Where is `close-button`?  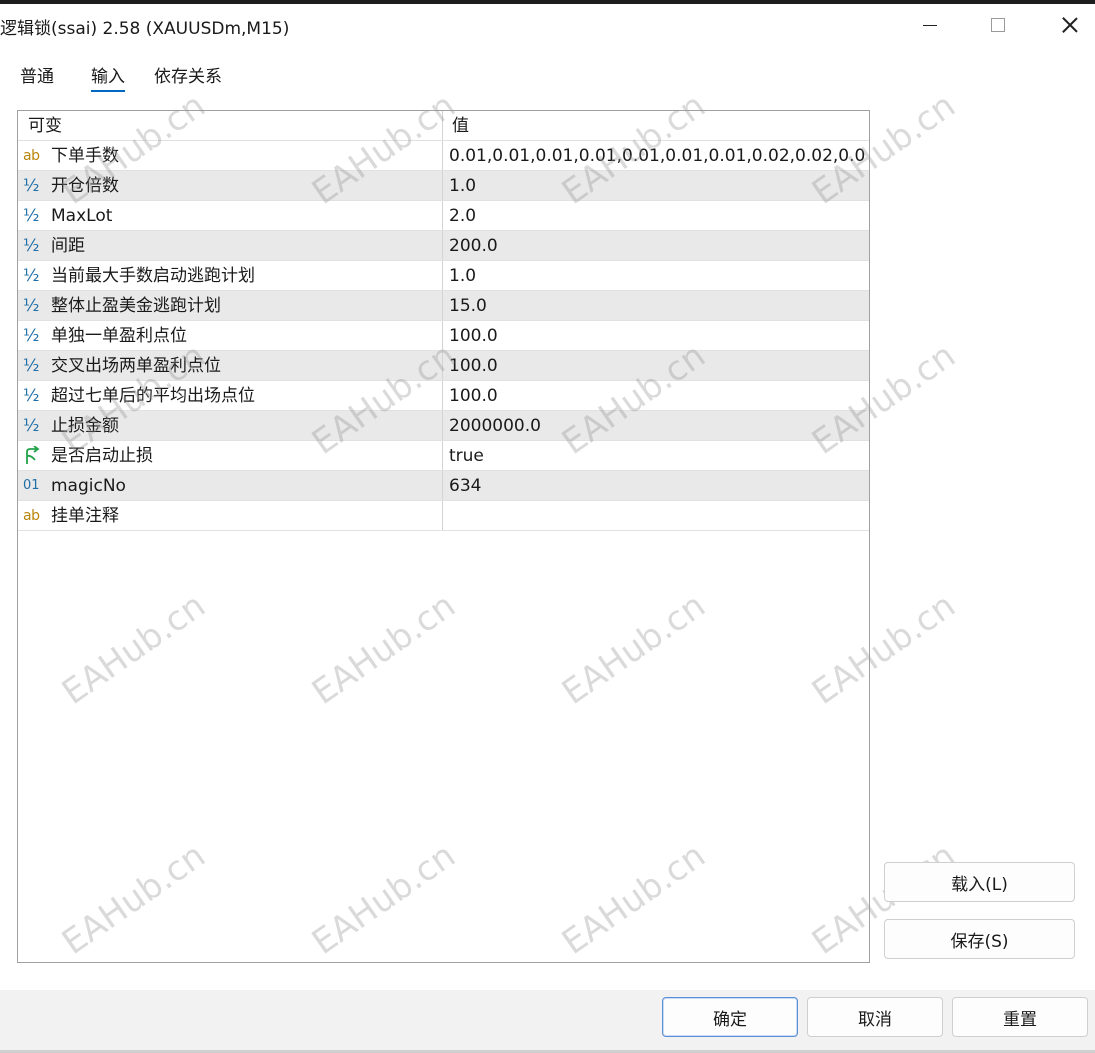
close-button is located at coordinates (1065, 25).